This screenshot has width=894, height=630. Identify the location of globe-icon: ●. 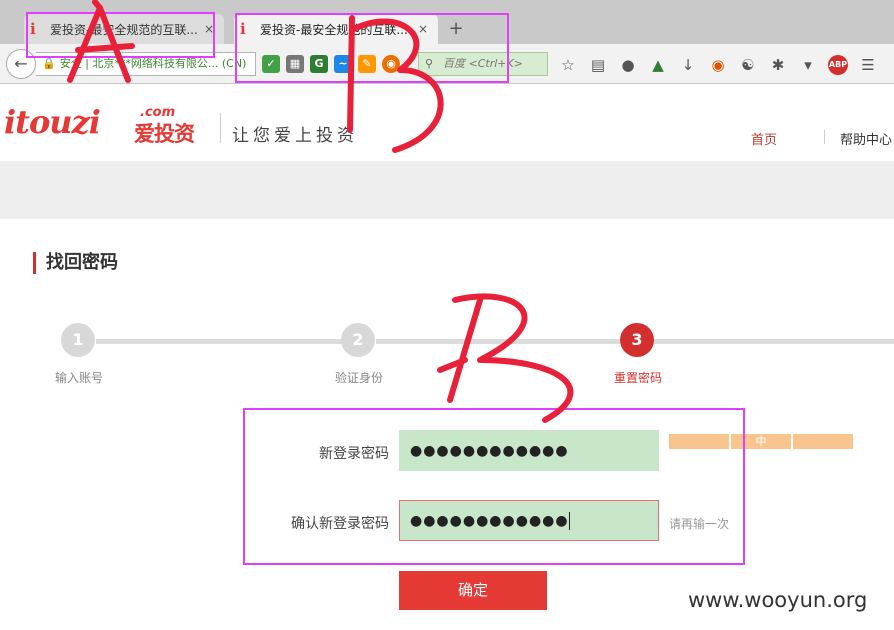
(628, 65).